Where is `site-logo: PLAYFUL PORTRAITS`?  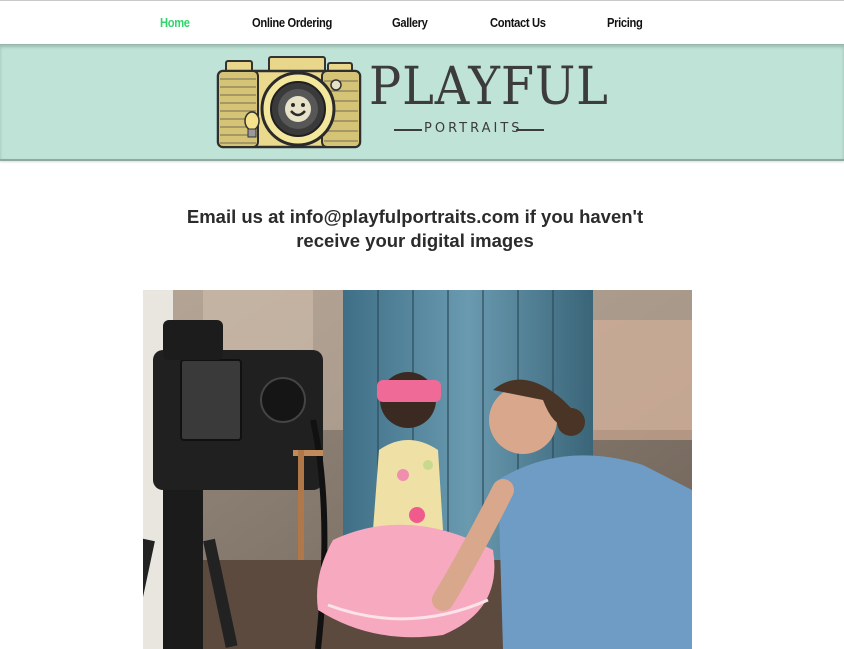 site-logo: PLAYFUL PORTRAITS is located at coordinates (411, 103).